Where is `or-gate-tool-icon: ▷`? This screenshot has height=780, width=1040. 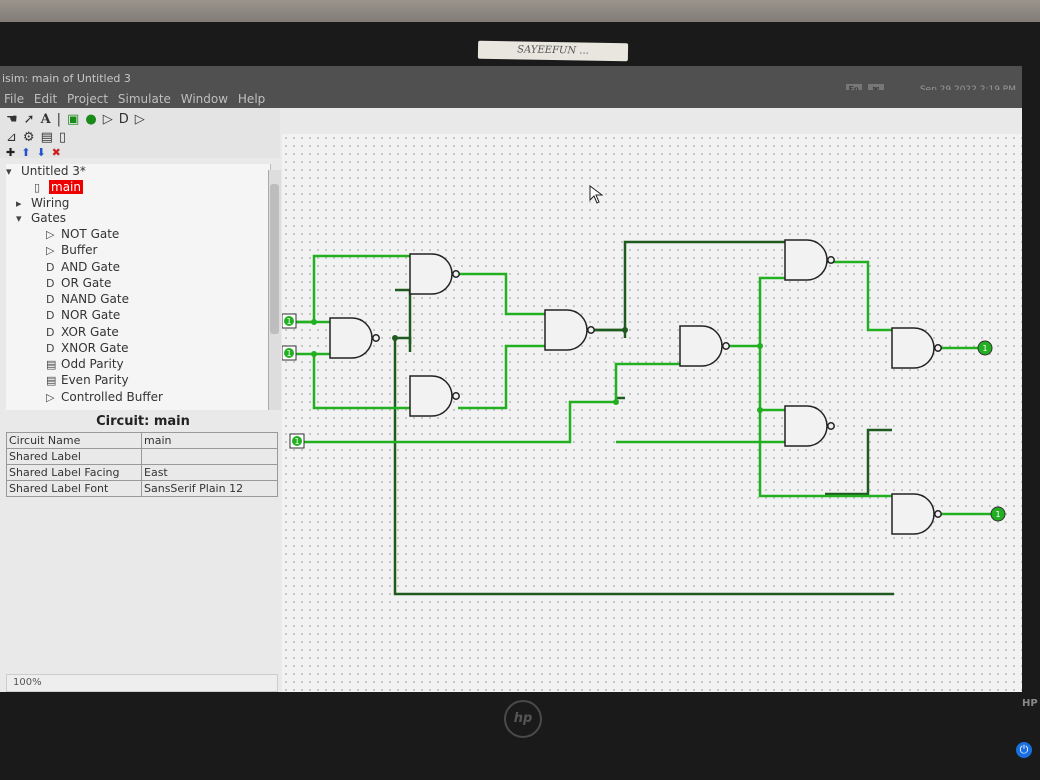
or-gate-tool-icon: ▷ is located at coordinates (140, 119).